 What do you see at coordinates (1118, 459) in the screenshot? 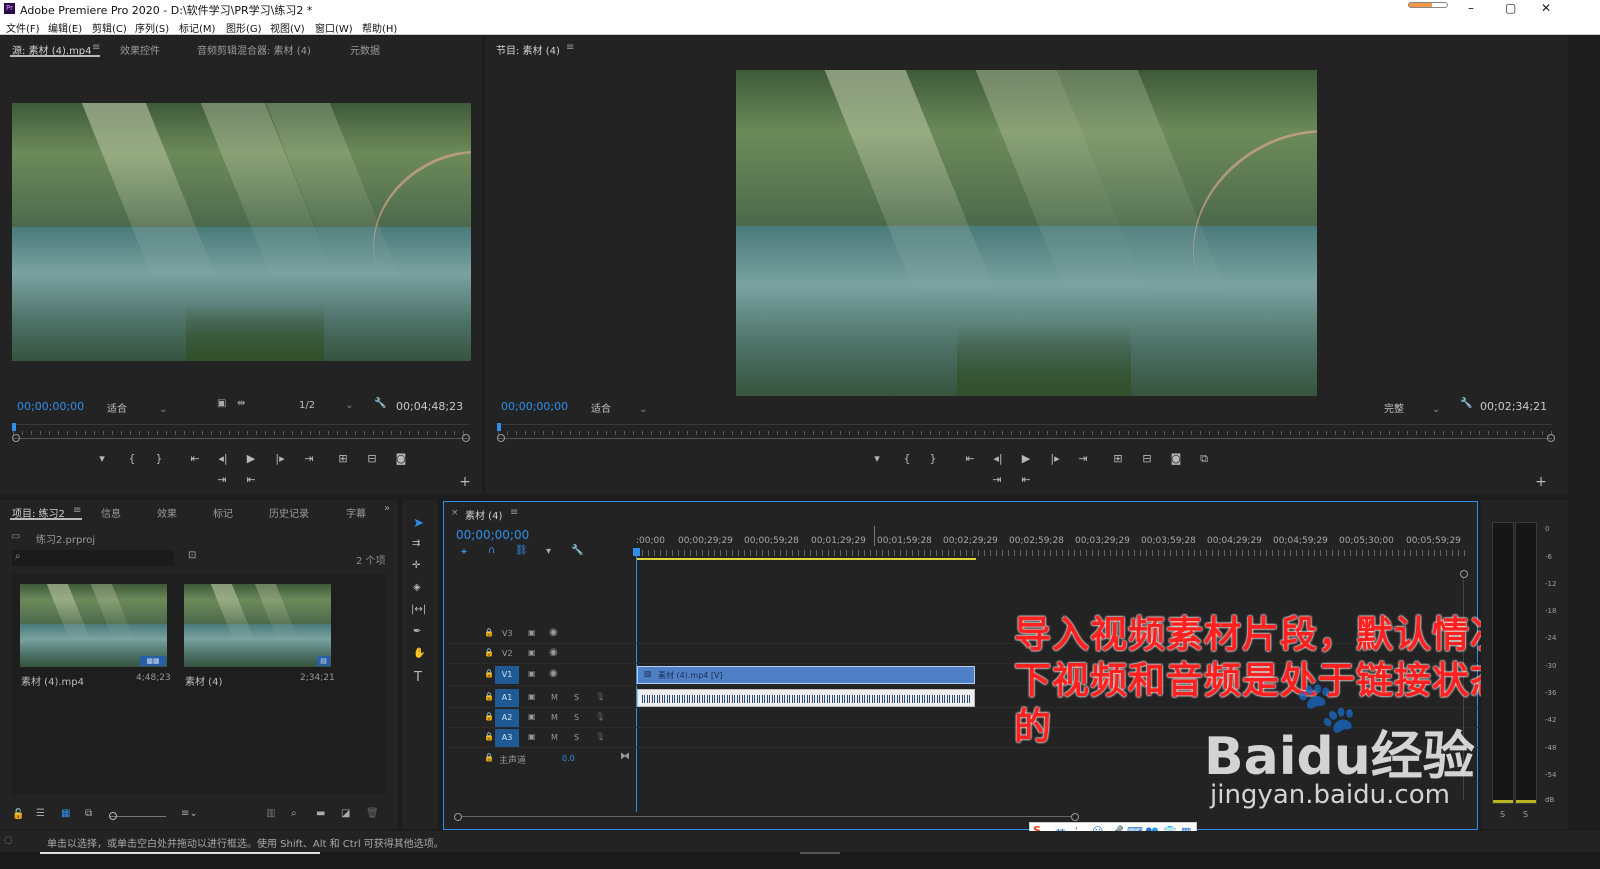
I see `lift-button: ⊞` at bounding box center [1118, 459].